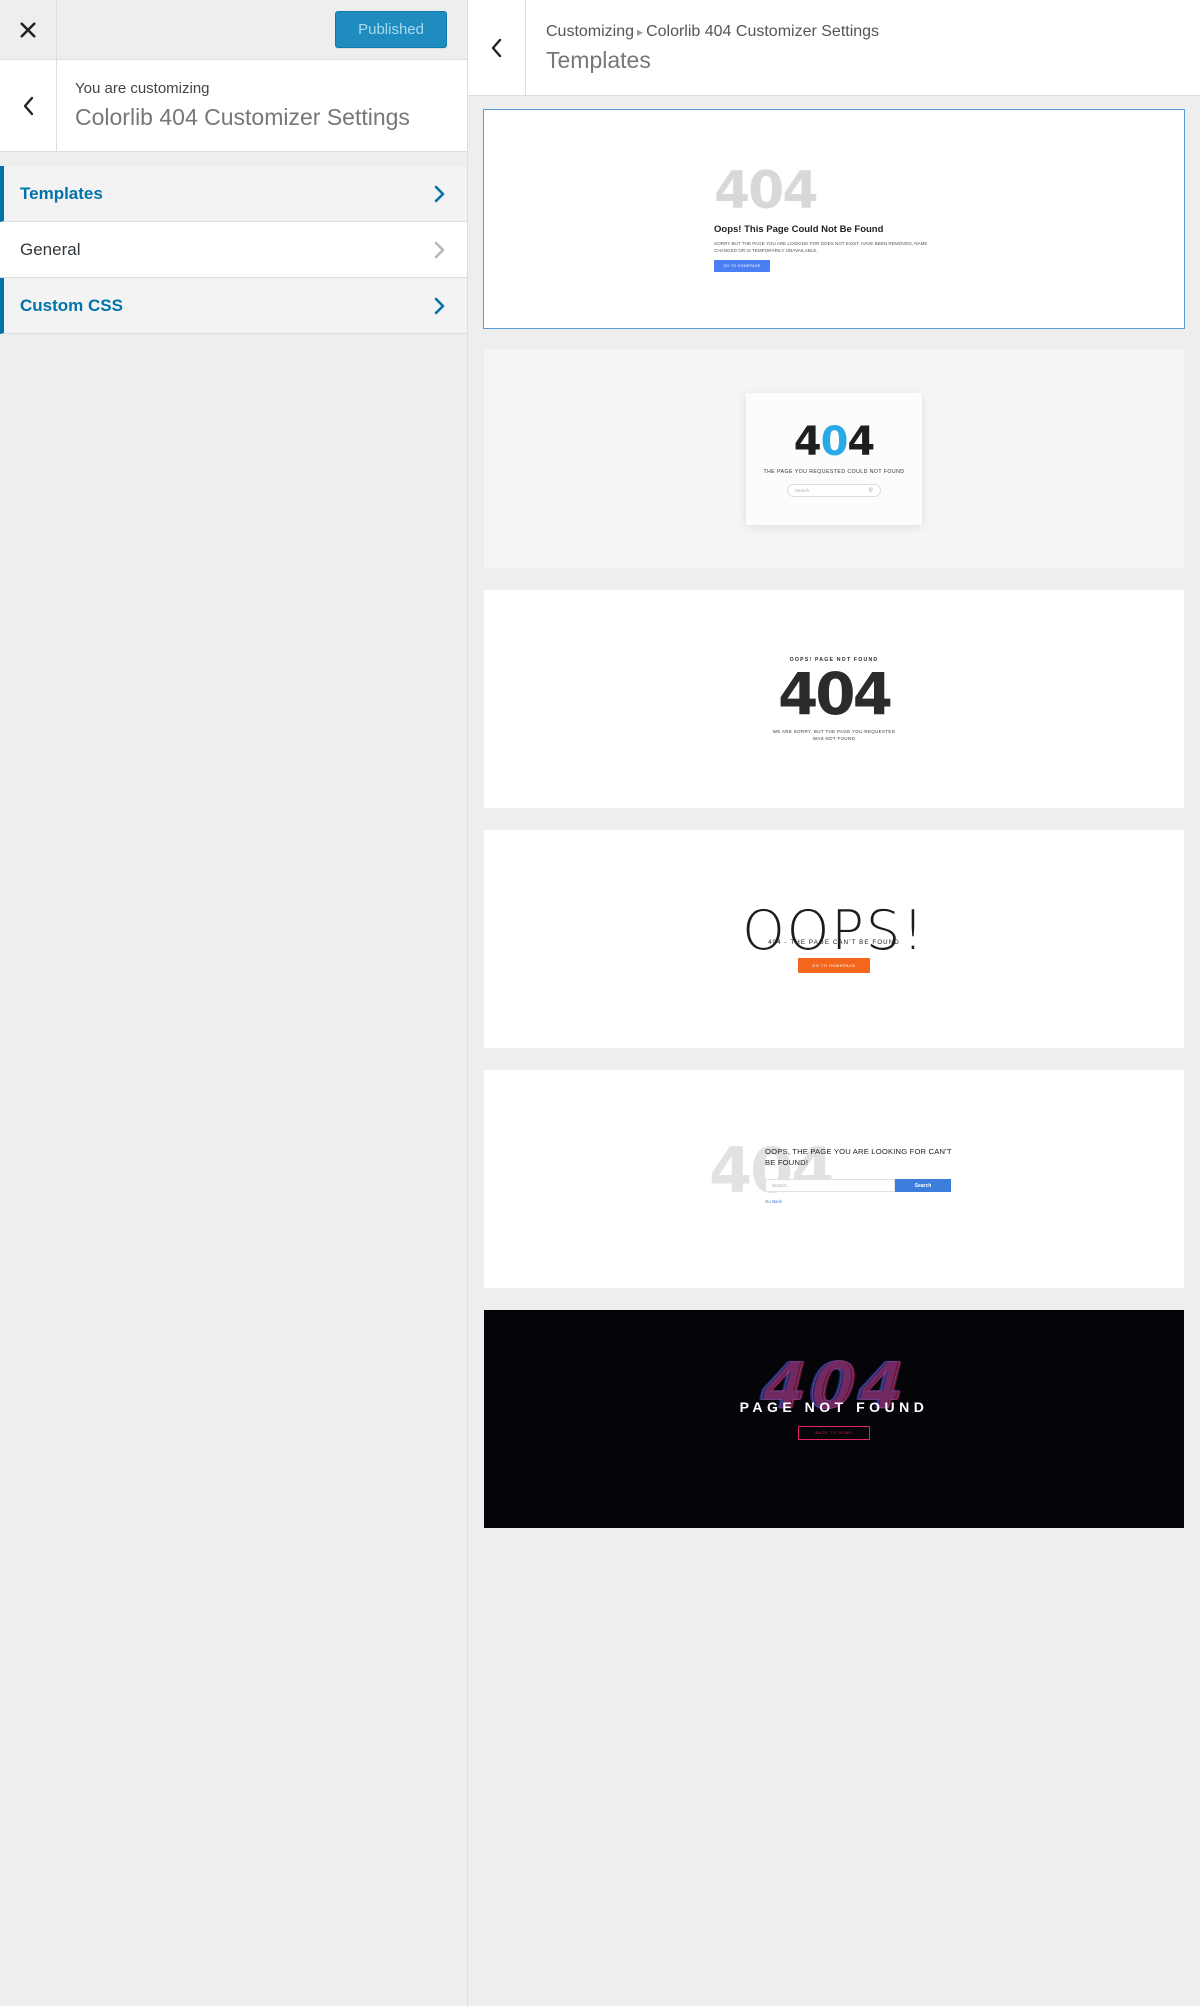  I want to click on template-2-code: 404, so click(834, 441).